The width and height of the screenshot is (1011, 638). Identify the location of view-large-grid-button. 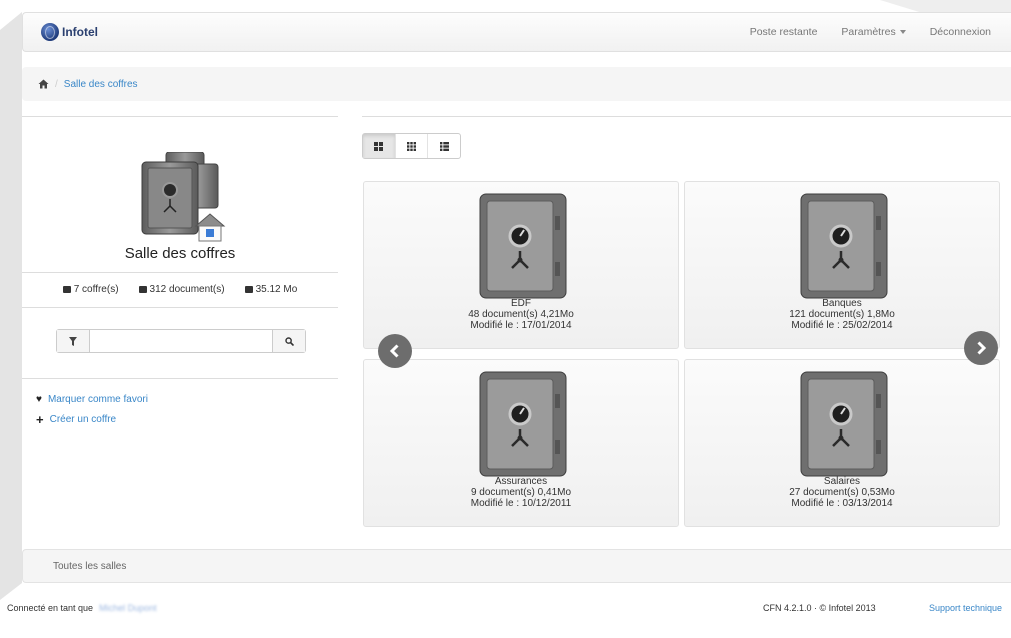
(379, 146).